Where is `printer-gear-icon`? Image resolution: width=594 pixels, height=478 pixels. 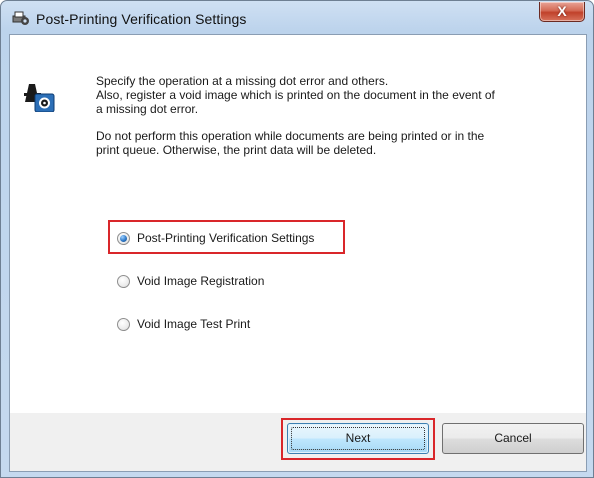 printer-gear-icon is located at coordinates (39, 98).